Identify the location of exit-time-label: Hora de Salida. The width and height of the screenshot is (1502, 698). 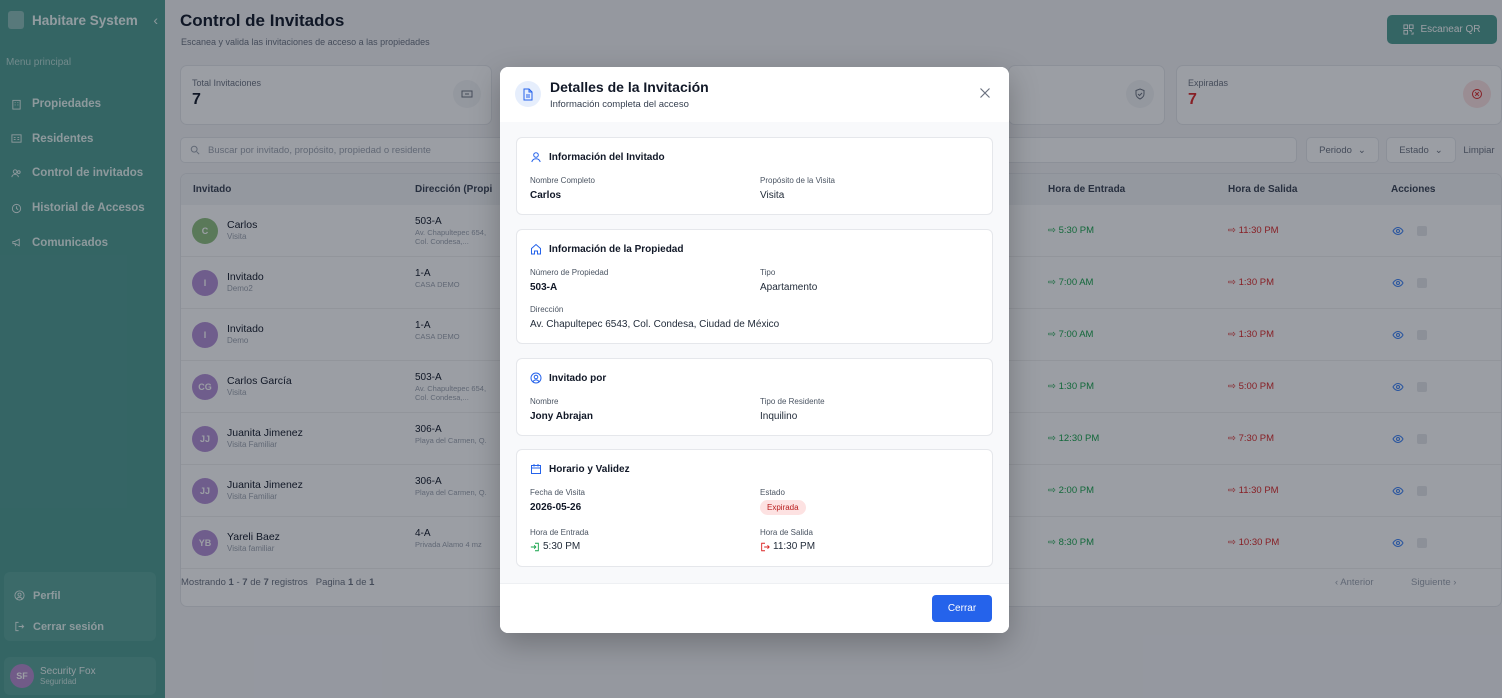
(786, 532).